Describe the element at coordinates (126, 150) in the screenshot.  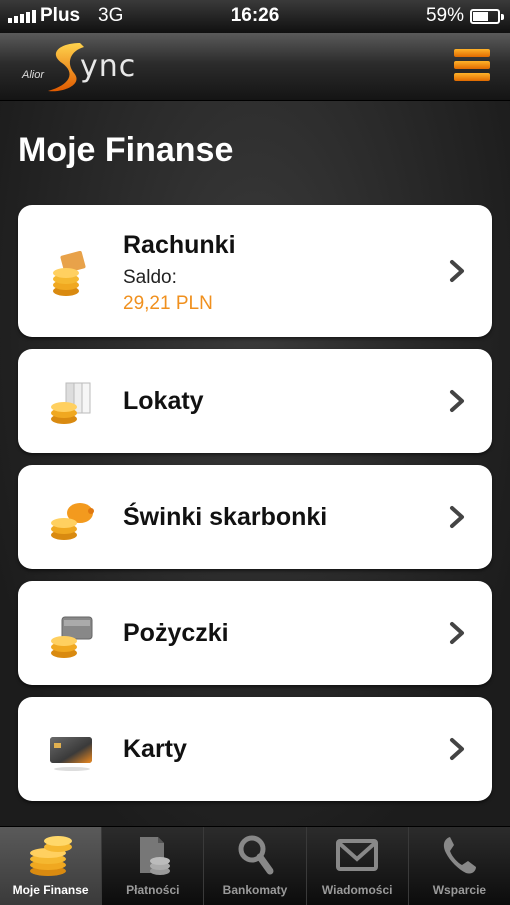
I see `page-title: Moje Finanse` at that location.